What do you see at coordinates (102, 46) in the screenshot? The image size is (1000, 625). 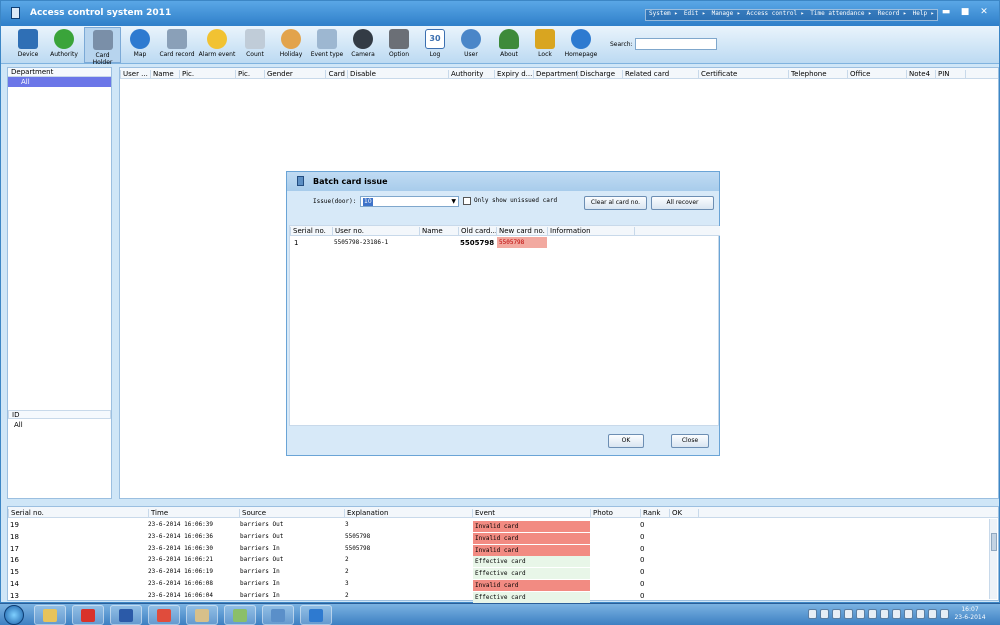 I see `toolbar-card-holder-button: Card Holder` at bounding box center [102, 46].